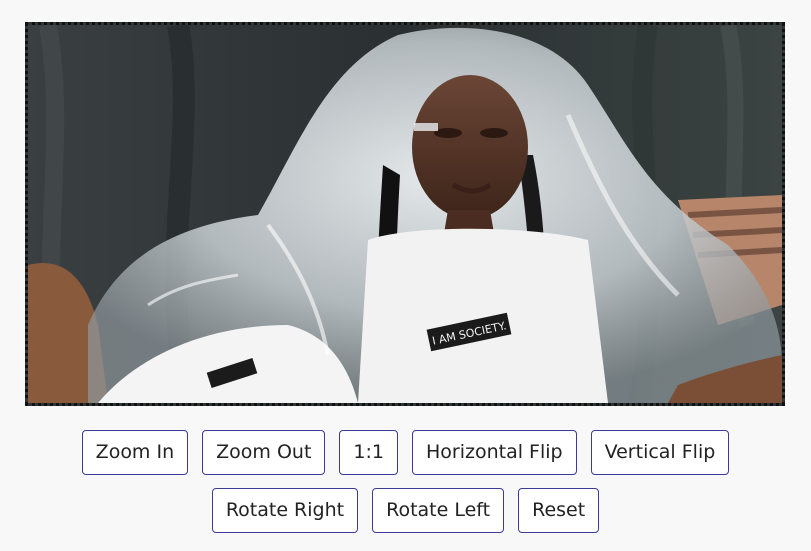 The height and width of the screenshot is (551, 811). Describe the element at coordinates (438, 510) in the screenshot. I see `rotate-left-button: Rotate Left` at that location.